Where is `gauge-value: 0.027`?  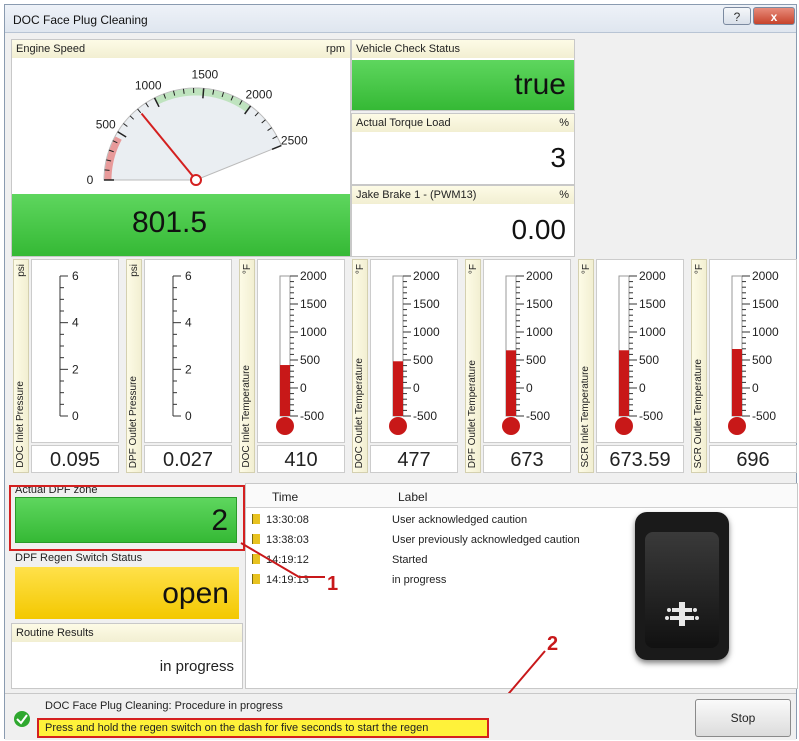 gauge-value: 0.027 is located at coordinates (188, 459).